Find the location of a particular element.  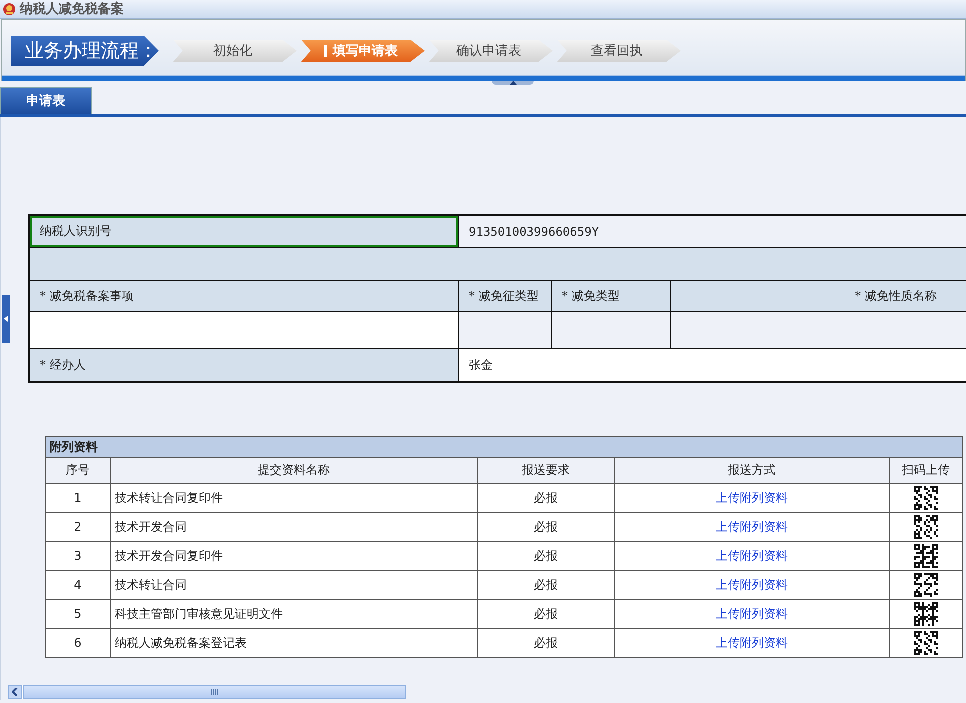

column-header: 序号 is located at coordinates (78, 471).